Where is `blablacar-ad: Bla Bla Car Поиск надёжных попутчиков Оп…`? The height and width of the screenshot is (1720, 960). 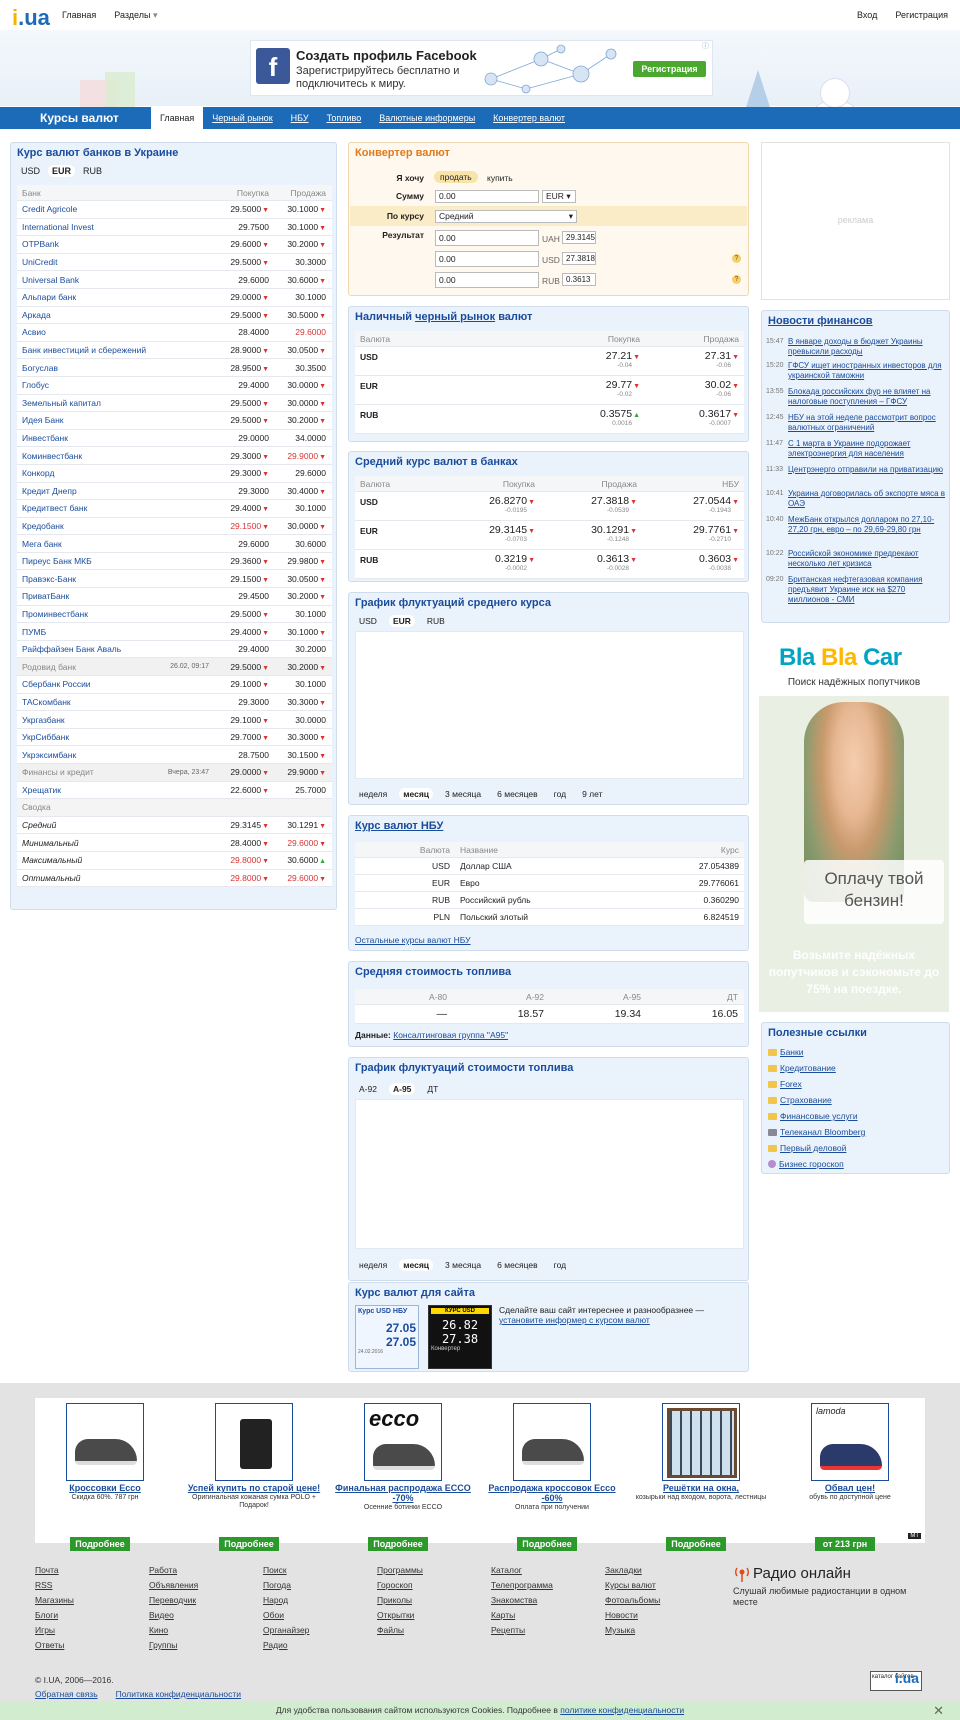
blablacar-ad: Bla Bla Car Поиск надёжных попутчиков Оп… is located at coordinates (854, 822).